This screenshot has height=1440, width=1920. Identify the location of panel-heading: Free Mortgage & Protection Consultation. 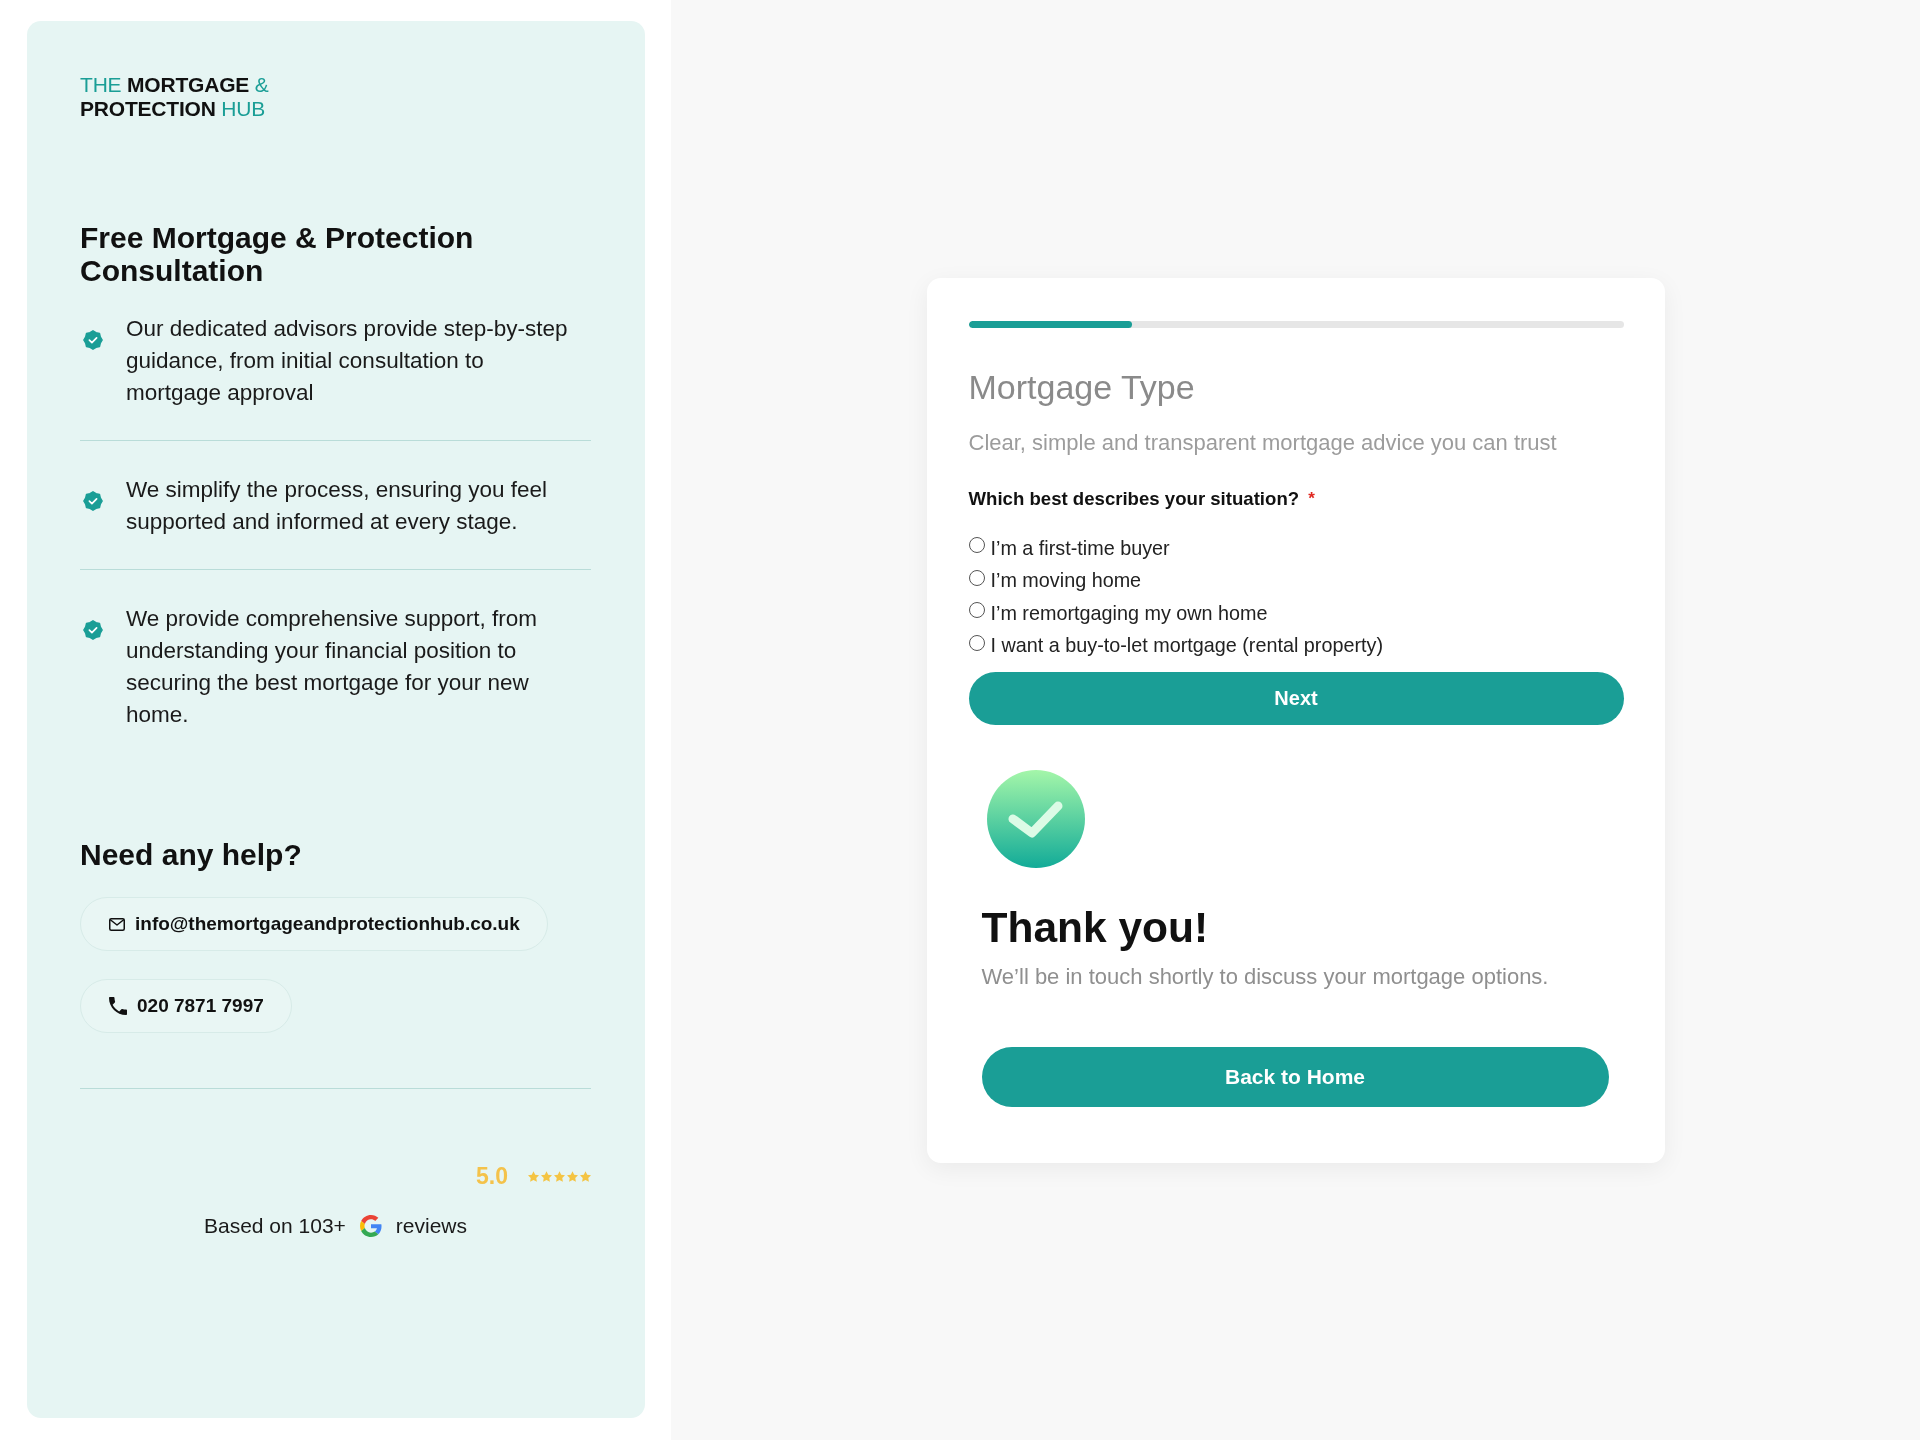
(277, 254).